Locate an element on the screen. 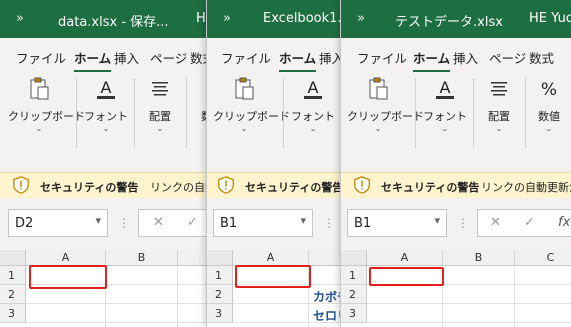 The image size is (571, 327). sheet-grid: A 1 2 3 カボチャ セロリ is located at coordinates (277, 288).